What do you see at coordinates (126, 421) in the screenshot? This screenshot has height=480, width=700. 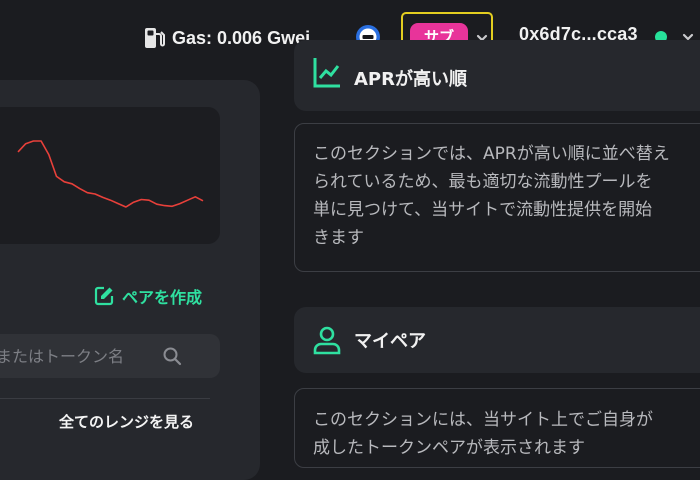 I see `see-all-ranges-link: 全てのレンジを見る` at bounding box center [126, 421].